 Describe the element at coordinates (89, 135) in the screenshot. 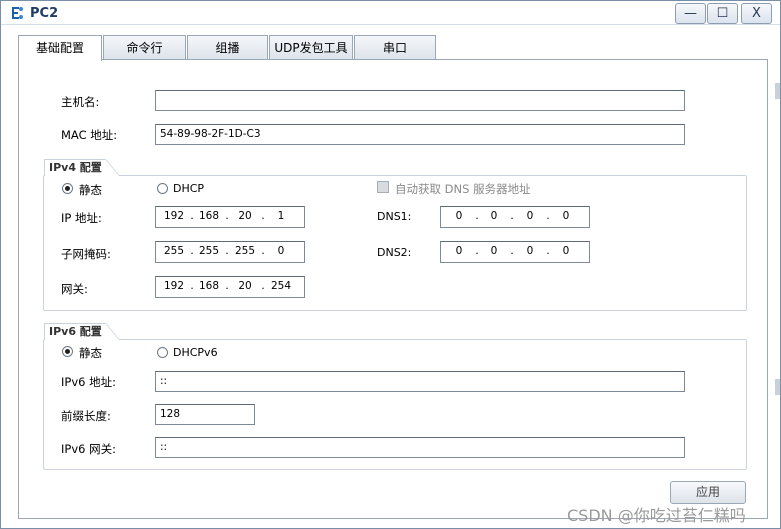

I see `mac-label: MAC 地址:` at that location.